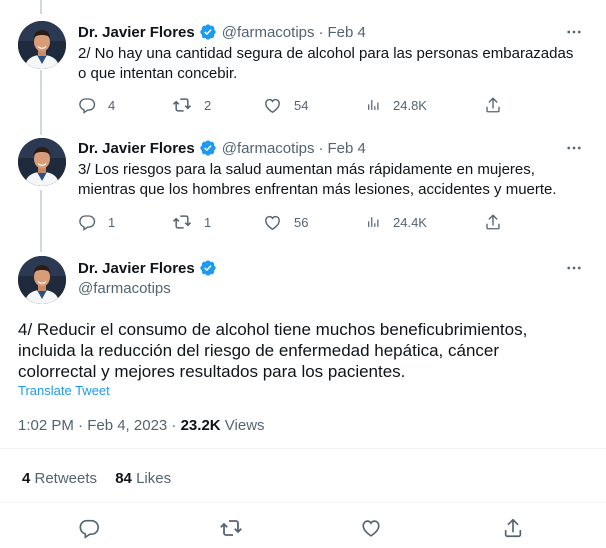 This screenshot has height=548, width=606. I want to click on reply-button: 1, so click(96, 222).